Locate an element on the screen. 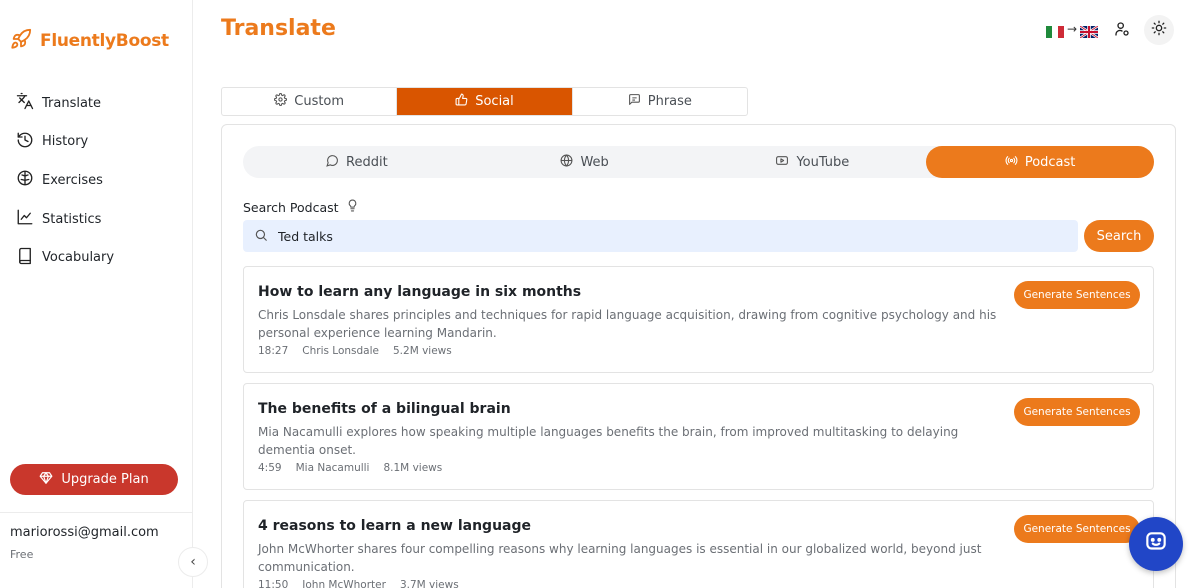 The width and height of the screenshot is (1200, 588). user-settings-icon is located at coordinates (1122, 31).